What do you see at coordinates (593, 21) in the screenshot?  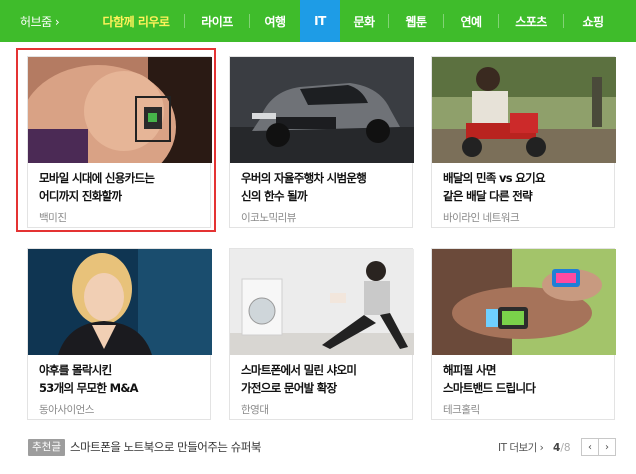 I see `tab-shopping: 쇼핑` at bounding box center [593, 21].